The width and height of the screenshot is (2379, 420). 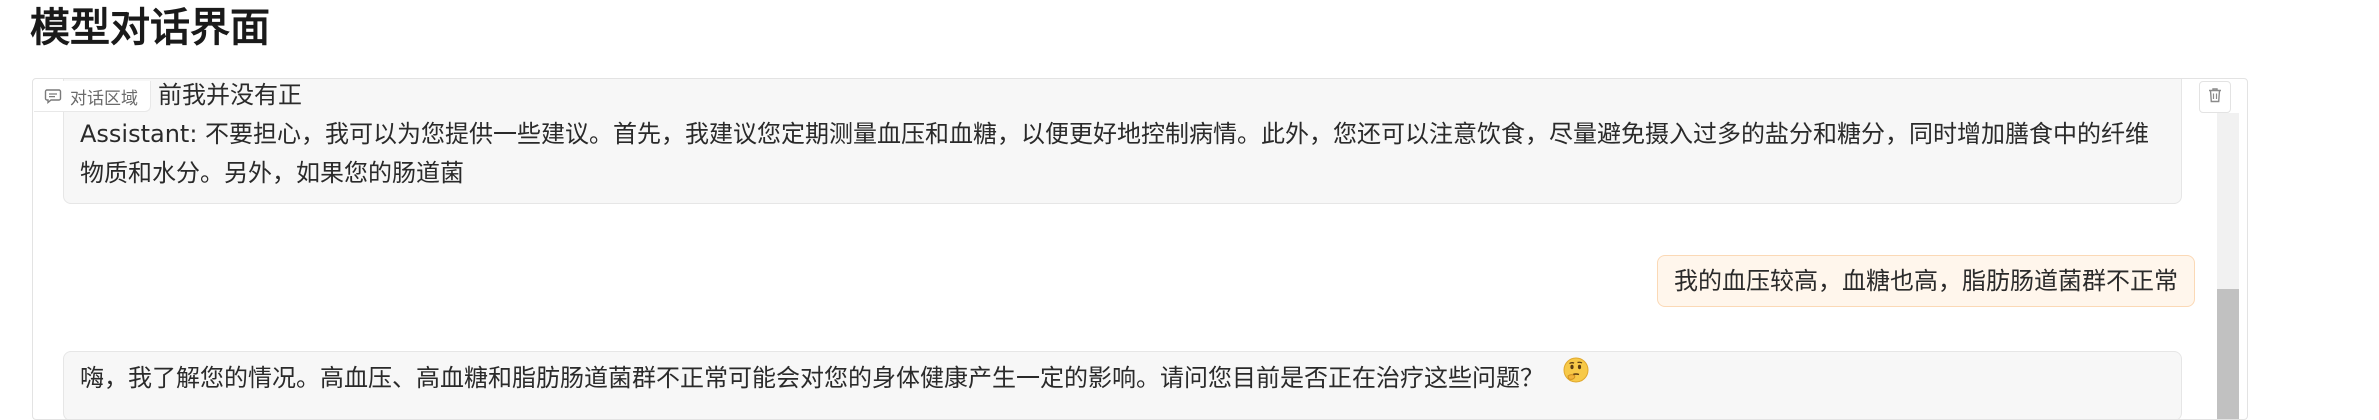 I want to click on message-text: 我的血压较高，血糖也高，脂肪肠道菌群不正常, so click(x=1926, y=281).